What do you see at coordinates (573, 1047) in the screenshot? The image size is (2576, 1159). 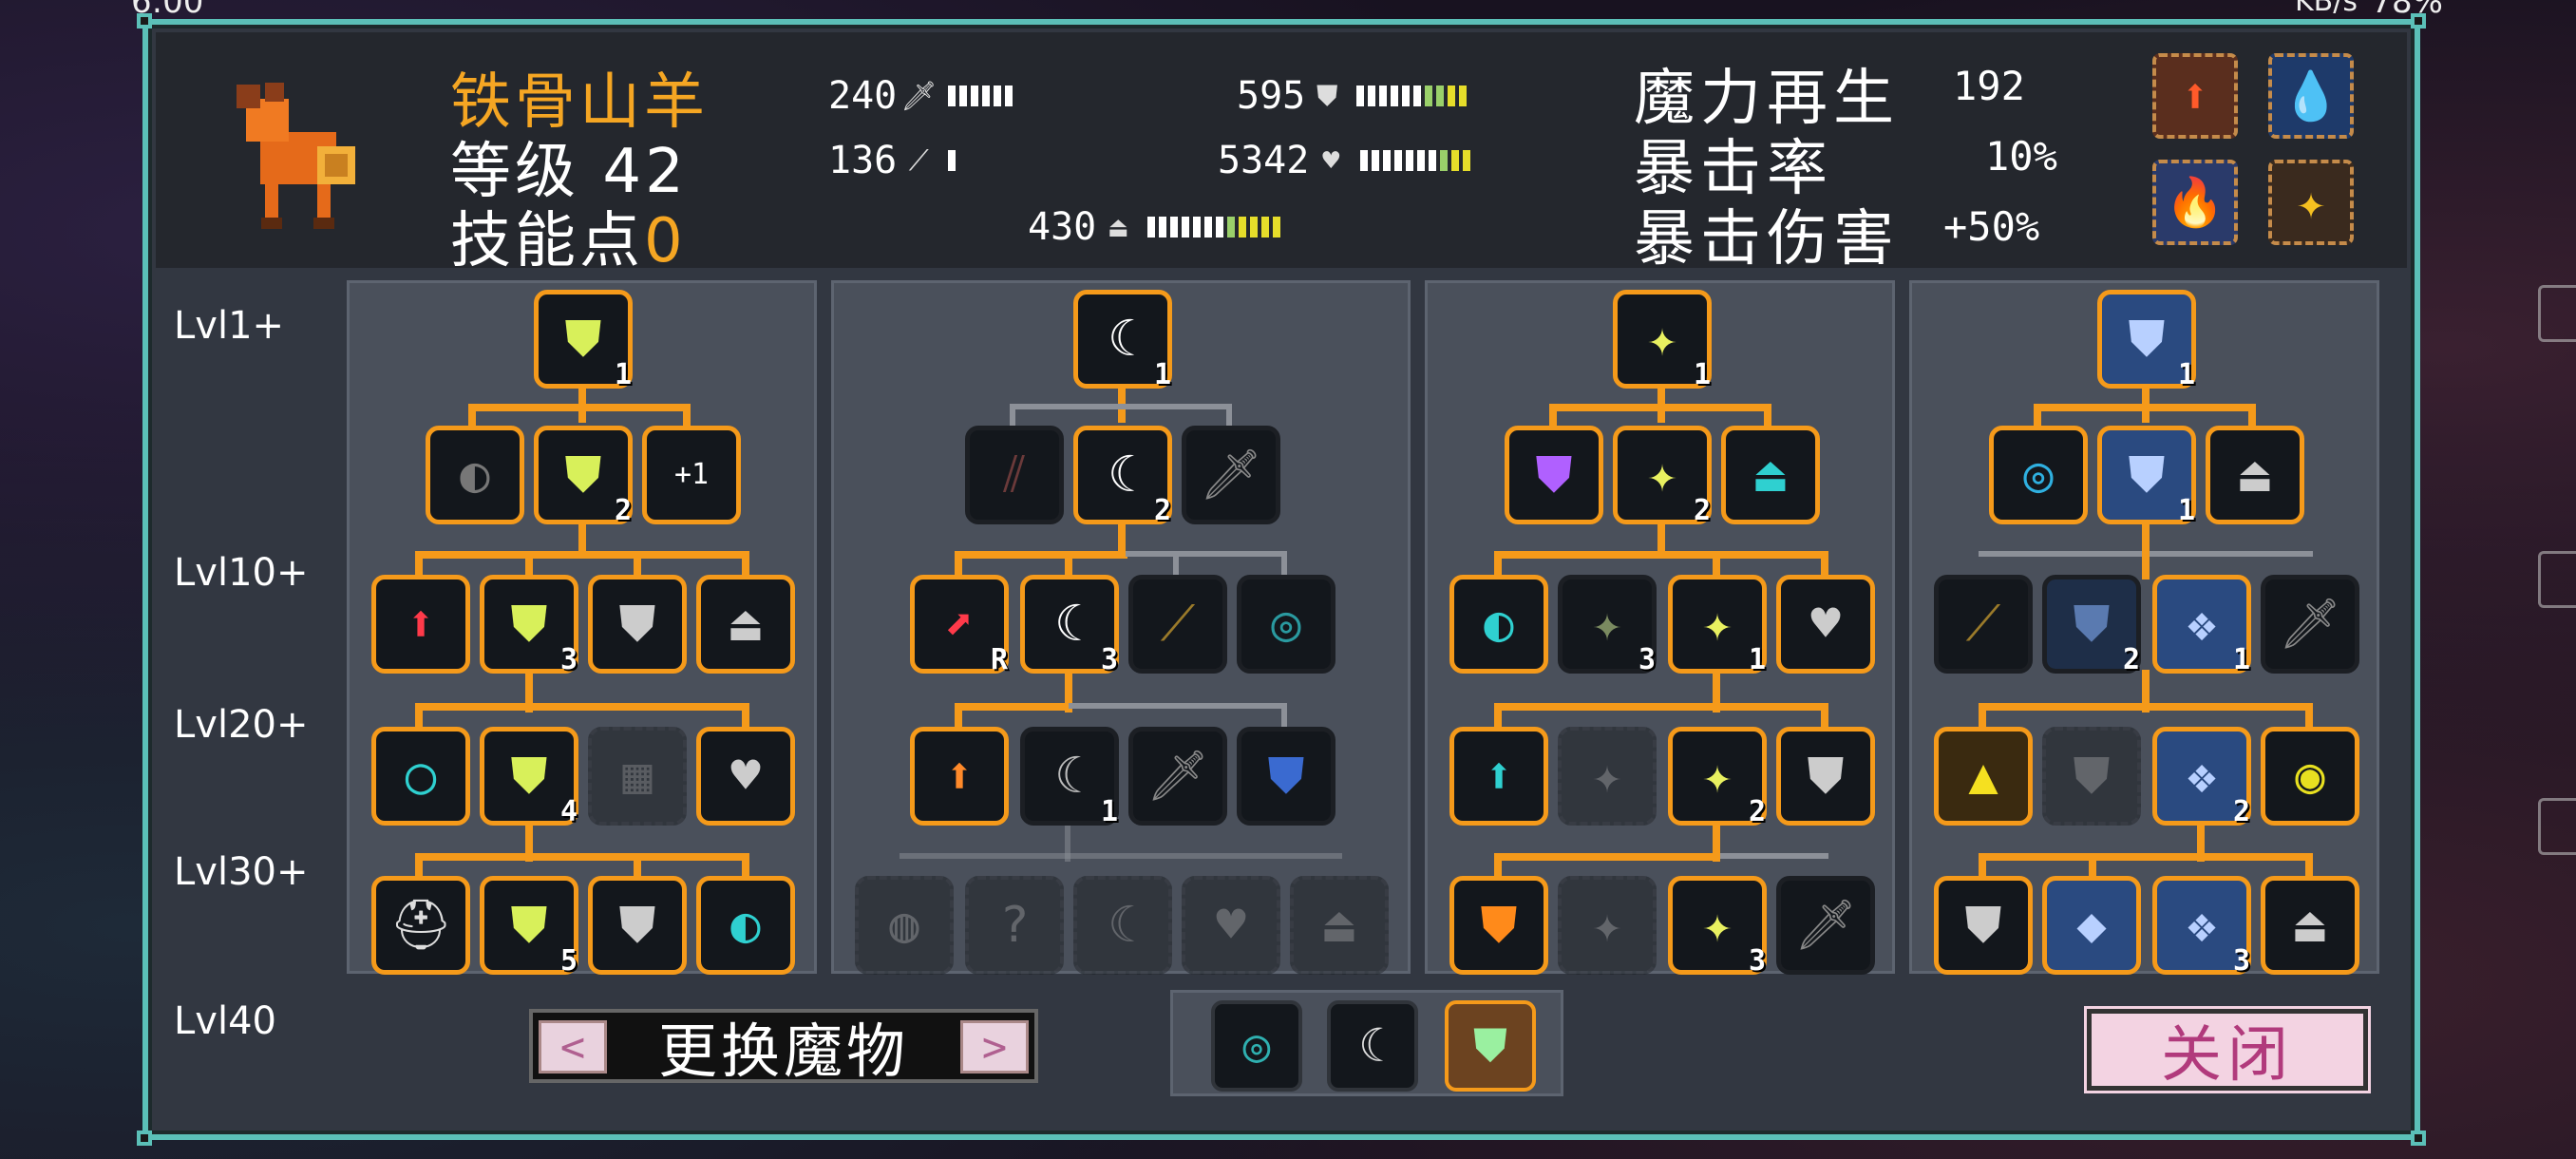 I see `prev-arrow-button: <` at bounding box center [573, 1047].